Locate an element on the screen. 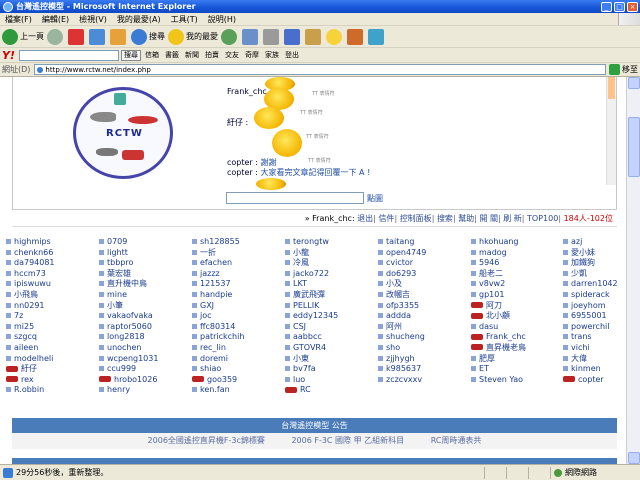 The width and height of the screenshot is (640, 480). member-item: hkohuang is located at coordinates (517, 242).